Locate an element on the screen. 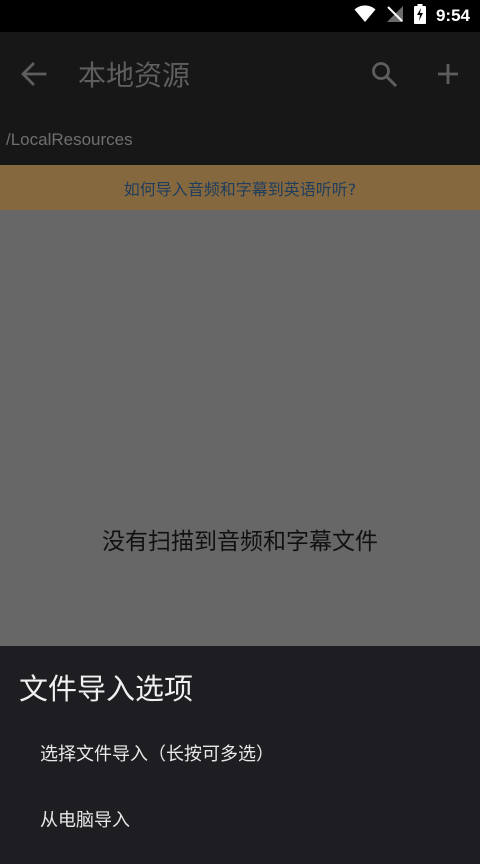  plus-icon is located at coordinates (448, 76).